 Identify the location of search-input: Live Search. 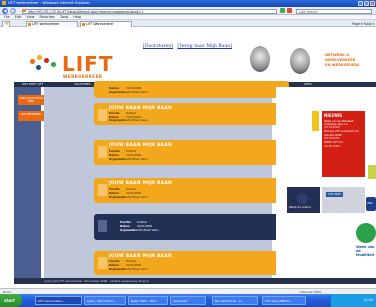
(334, 11).